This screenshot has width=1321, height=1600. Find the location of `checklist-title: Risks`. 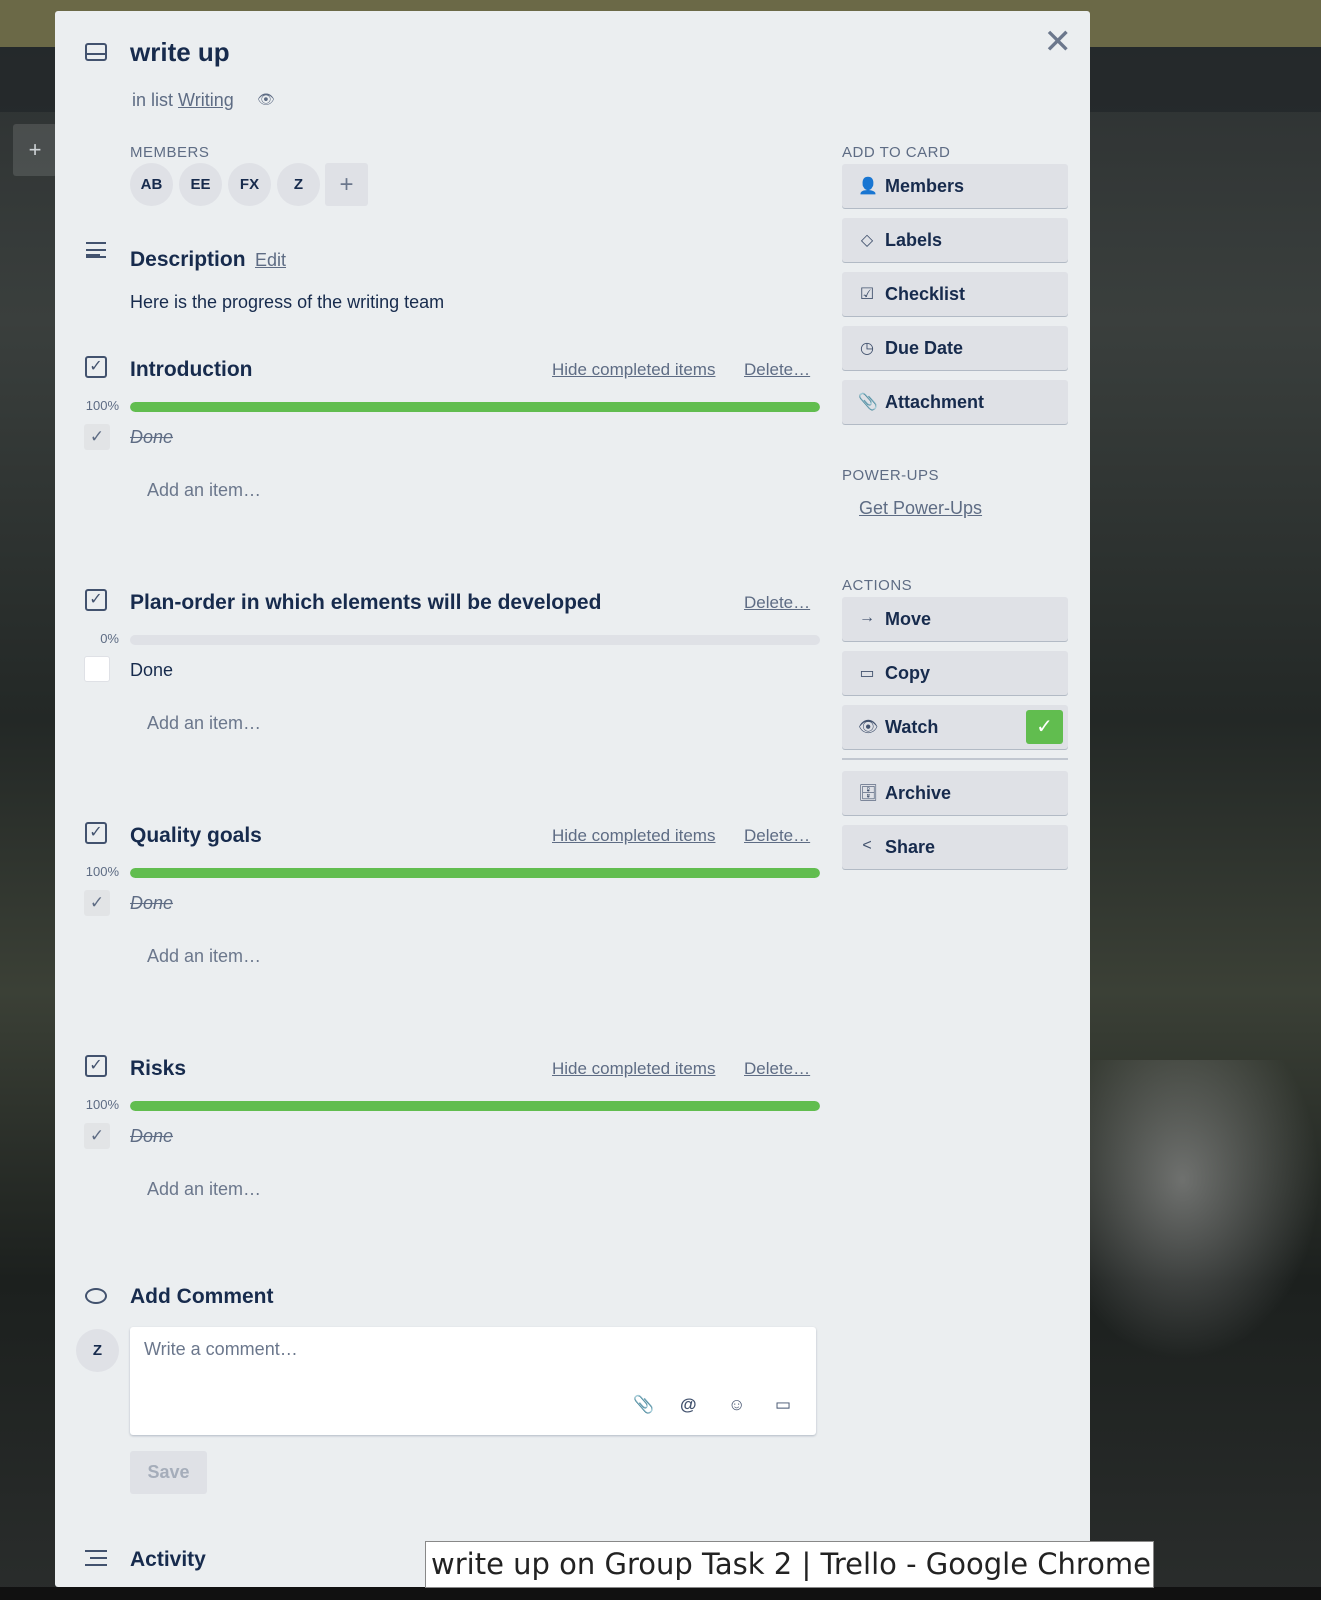

checklist-title: Risks is located at coordinates (158, 1069).